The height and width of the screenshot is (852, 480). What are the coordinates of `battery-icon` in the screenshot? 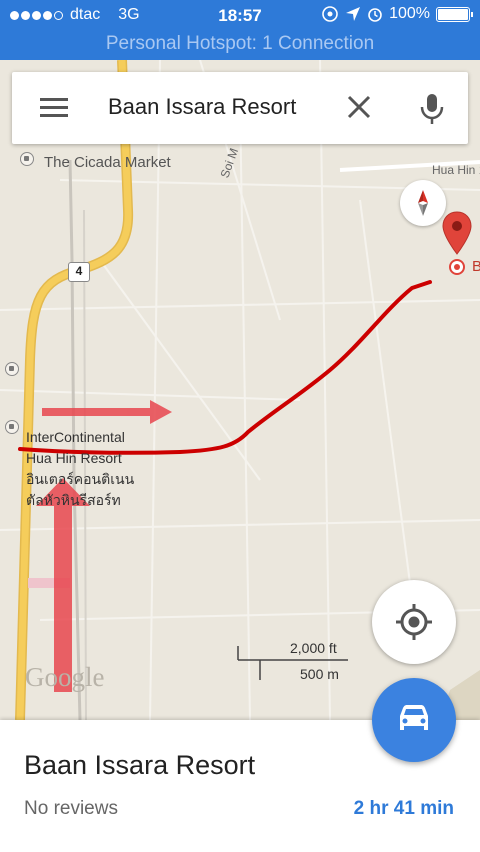 It's located at (454, 14).